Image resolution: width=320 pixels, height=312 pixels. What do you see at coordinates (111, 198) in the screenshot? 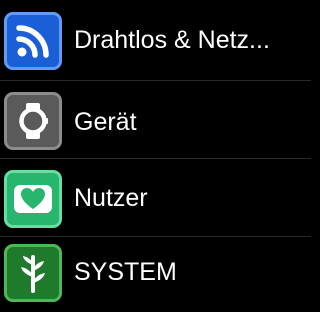
I see `settings-item-label: Nutzer` at bounding box center [111, 198].